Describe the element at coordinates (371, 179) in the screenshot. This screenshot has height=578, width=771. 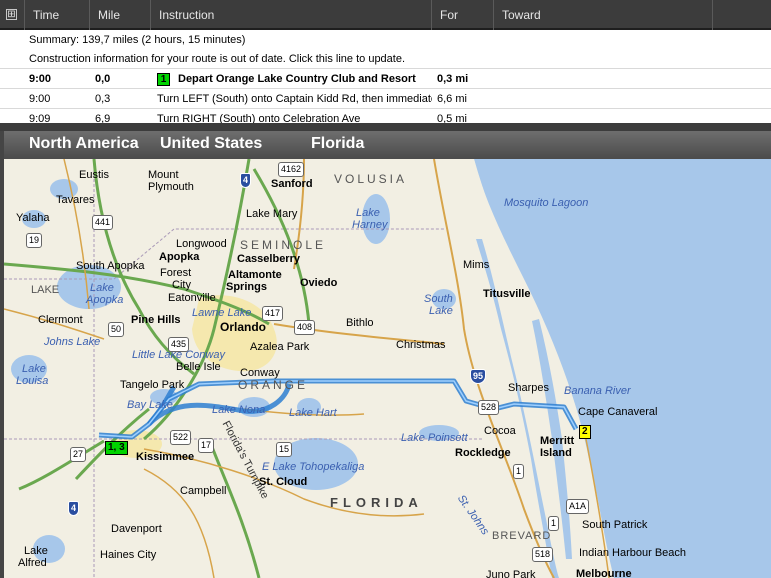
I see `region-label: VOLUSIA` at that location.